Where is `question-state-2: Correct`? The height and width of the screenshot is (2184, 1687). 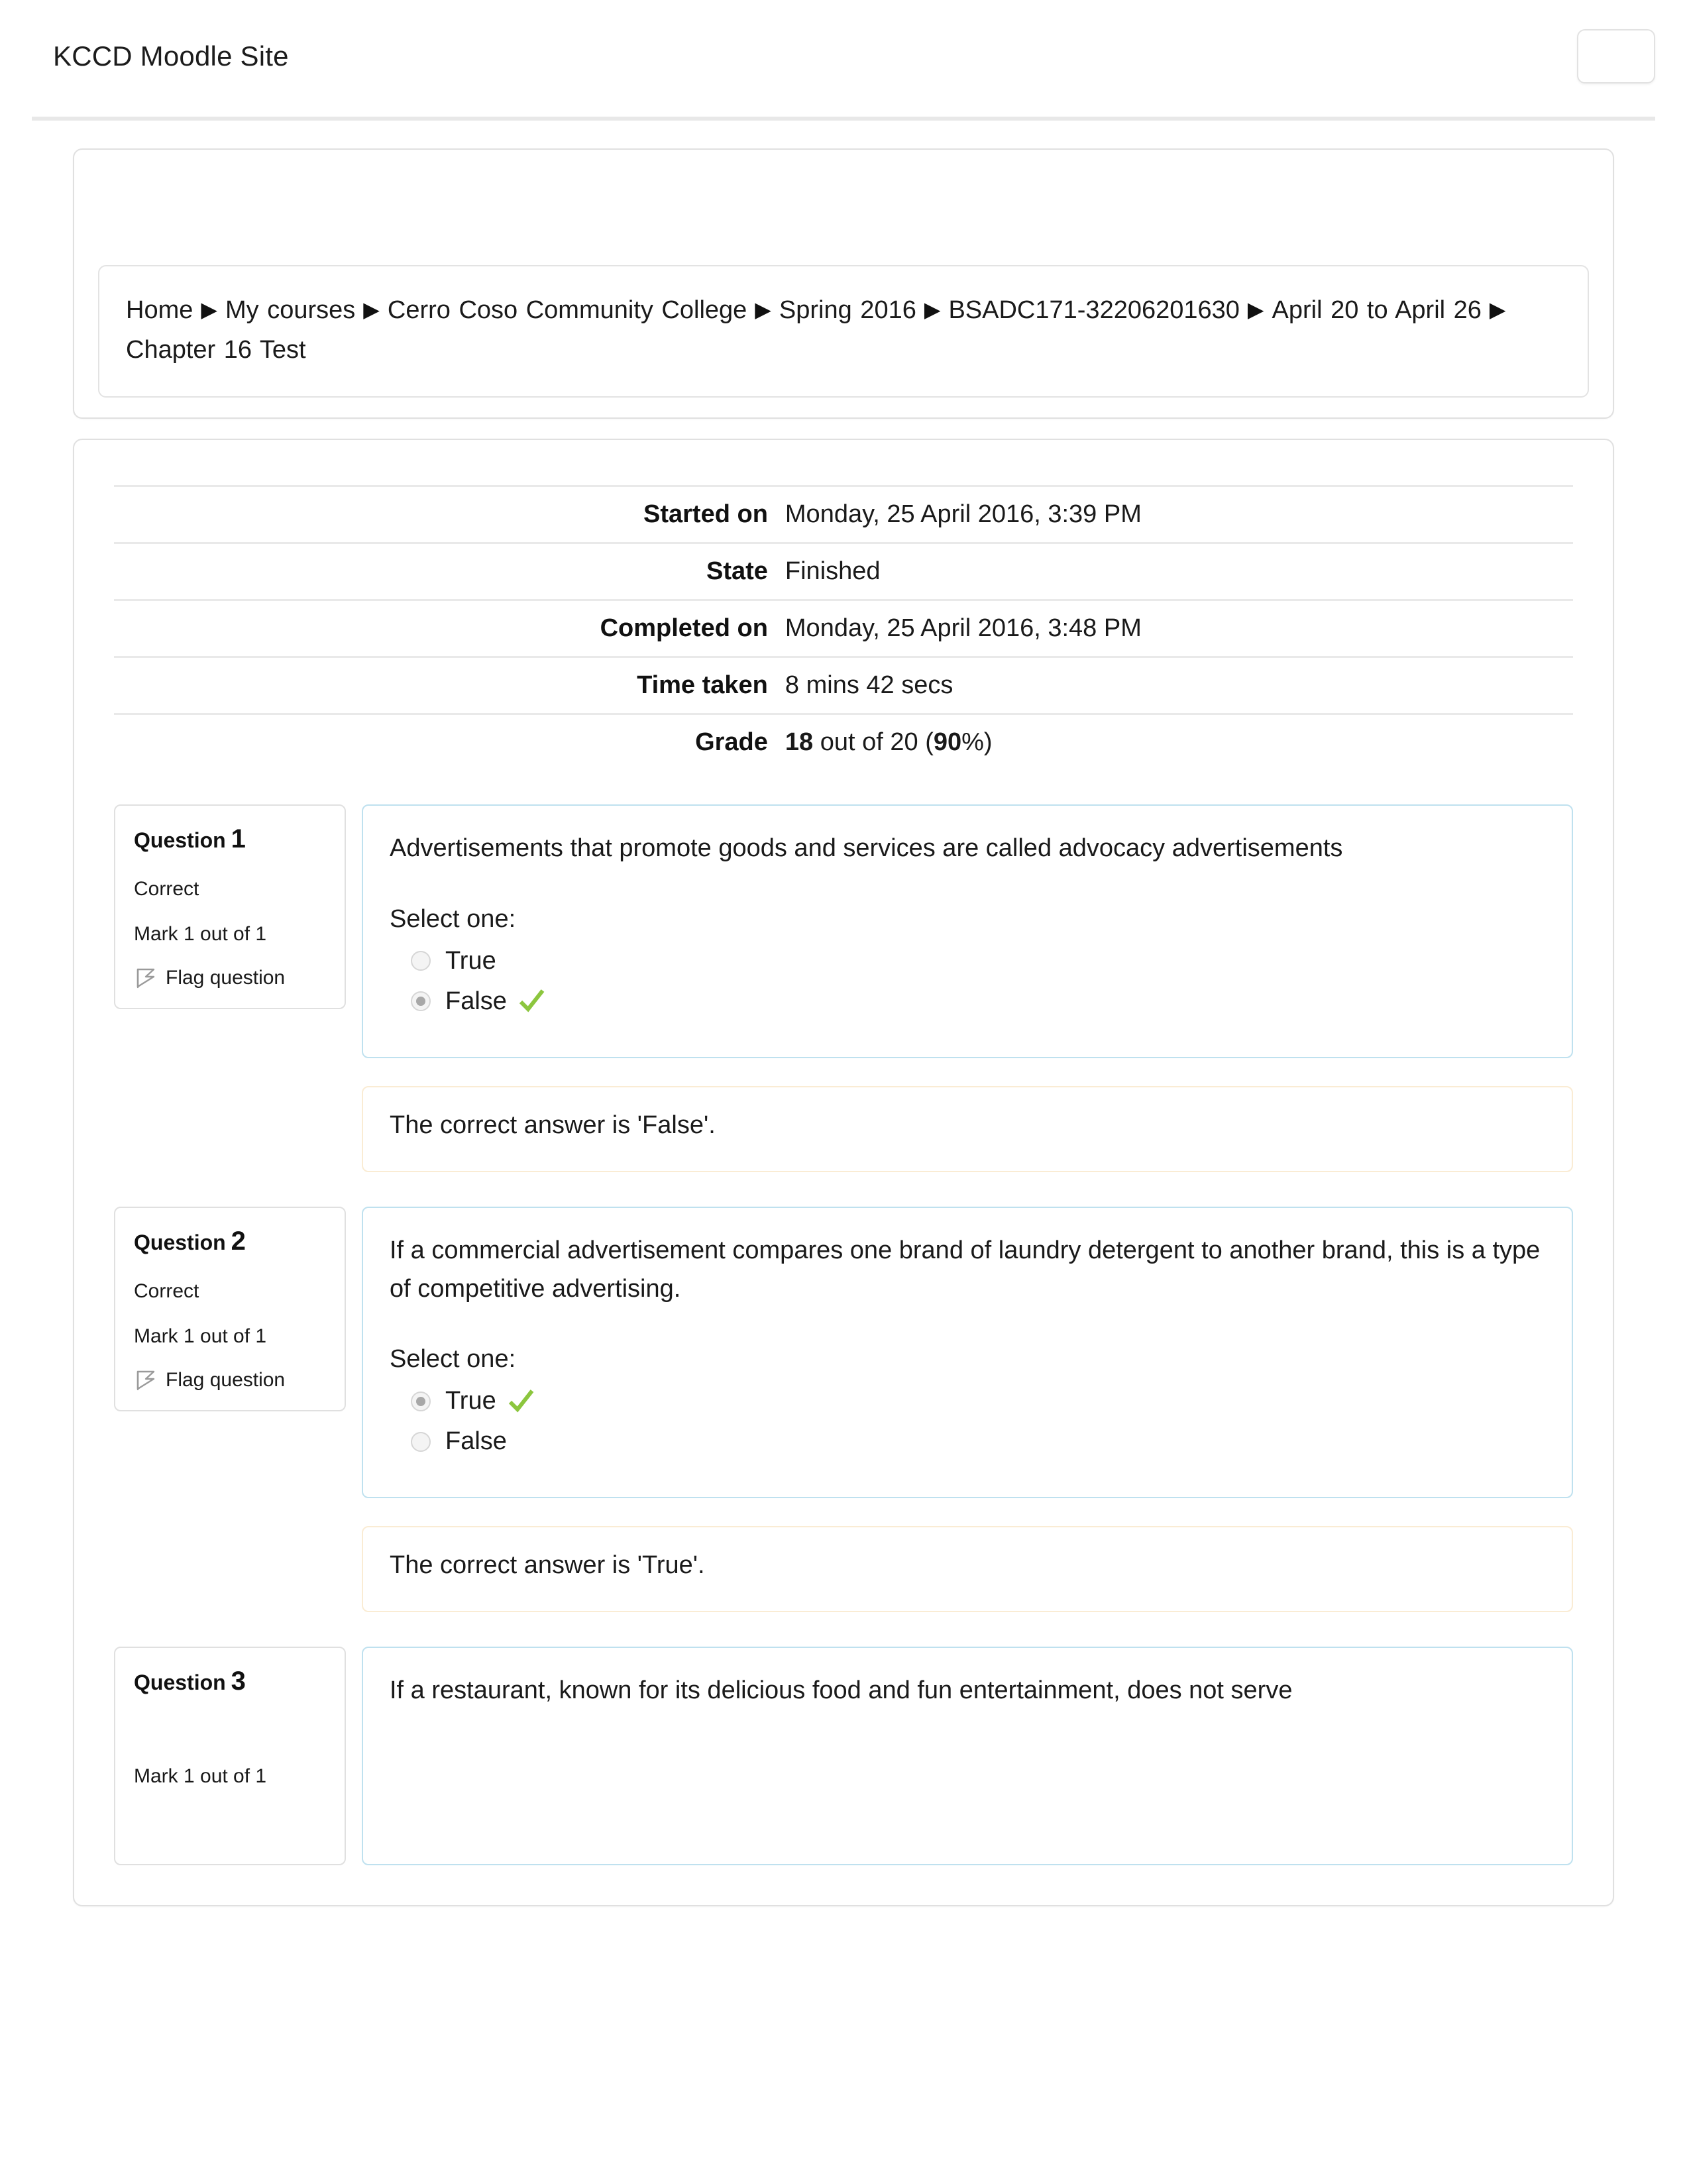
question-state-2: Correct is located at coordinates (166, 1291).